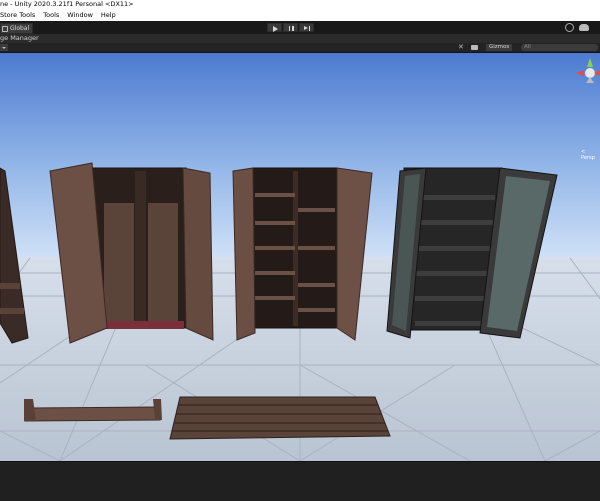 Image resolution: width=600 pixels, height=501 pixels. I want to click on tools-icon: ✕, so click(461, 47).